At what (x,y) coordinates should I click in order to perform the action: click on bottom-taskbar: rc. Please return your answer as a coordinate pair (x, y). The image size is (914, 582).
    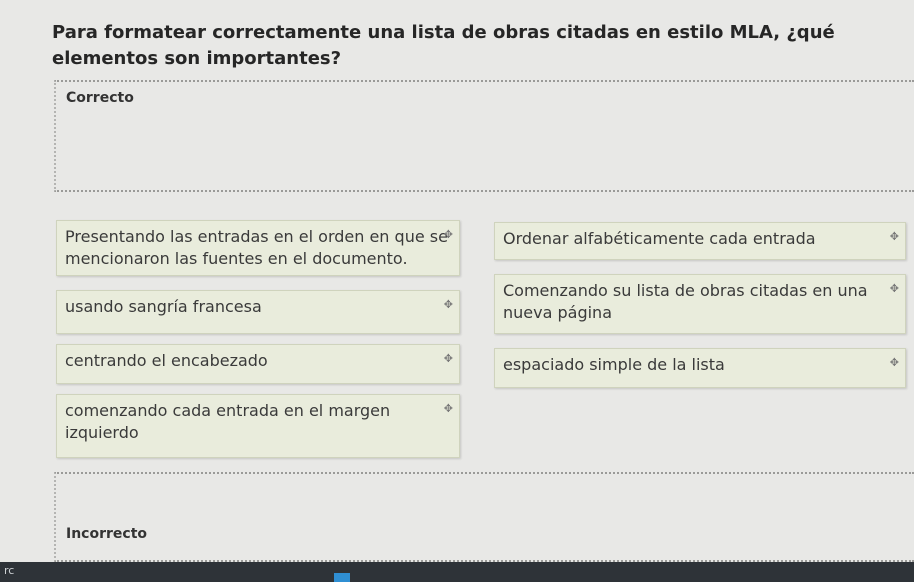
    Looking at the image, I should click on (457, 572).